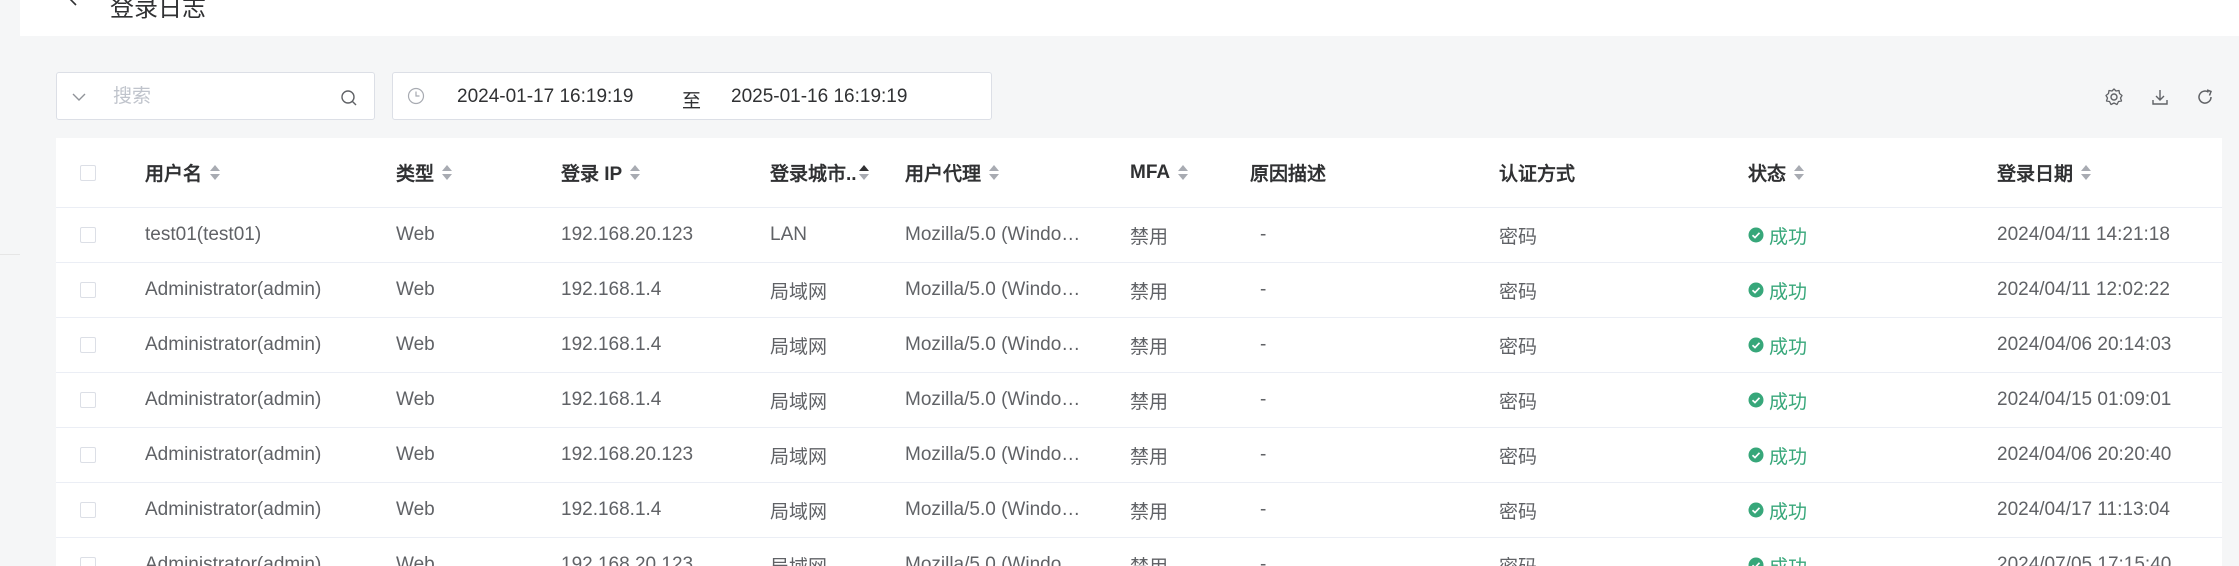 This screenshot has width=2239, height=566. What do you see at coordinates (203, 235) in the screenshot?
I see `cell-username-text: test01(test01)` at bounding box center [203, 235].